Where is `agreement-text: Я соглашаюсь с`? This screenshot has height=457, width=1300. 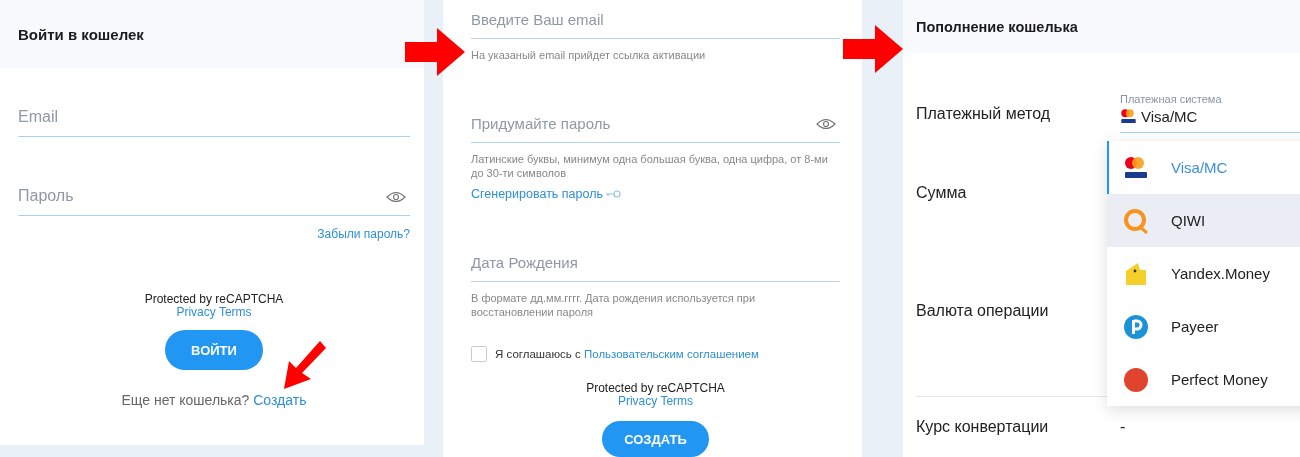
agreement-text: Я соглашаюсь с is located at coordinates (538, 354).